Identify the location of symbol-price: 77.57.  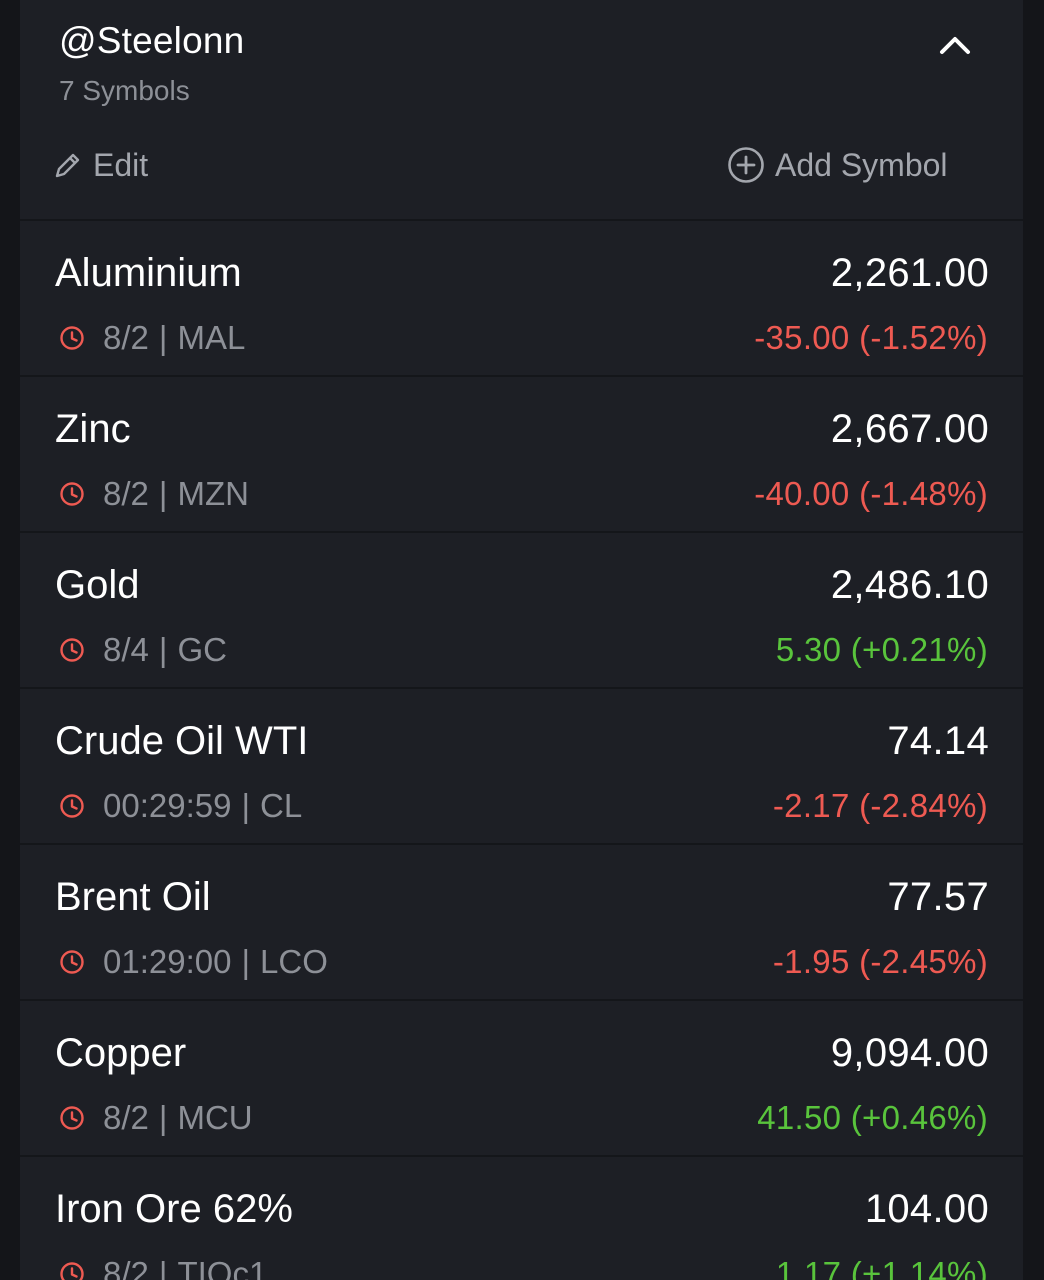
(938, 897).